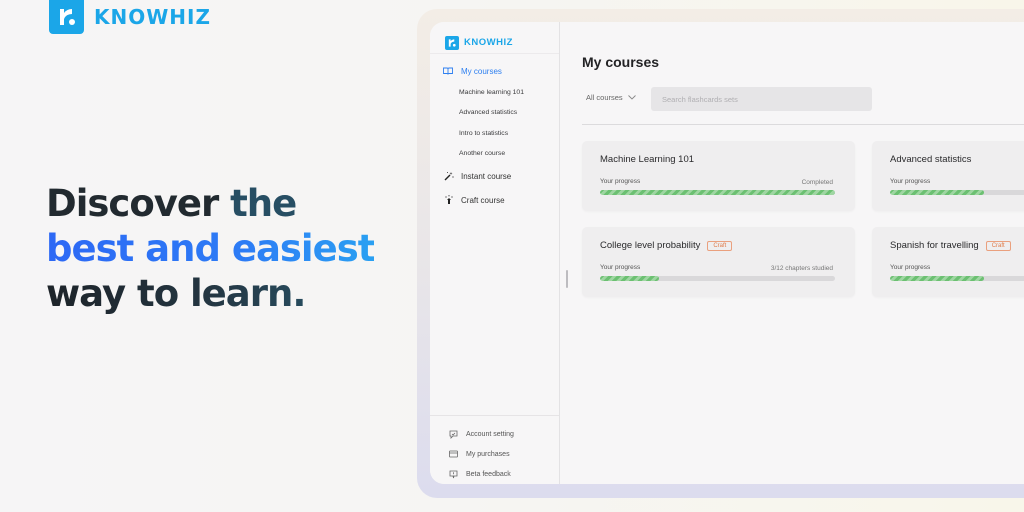  What do you see at coordinates (449, 200) in the screenshot?
I see `sparkle-hand-icon` at bounding box center [449, 200].